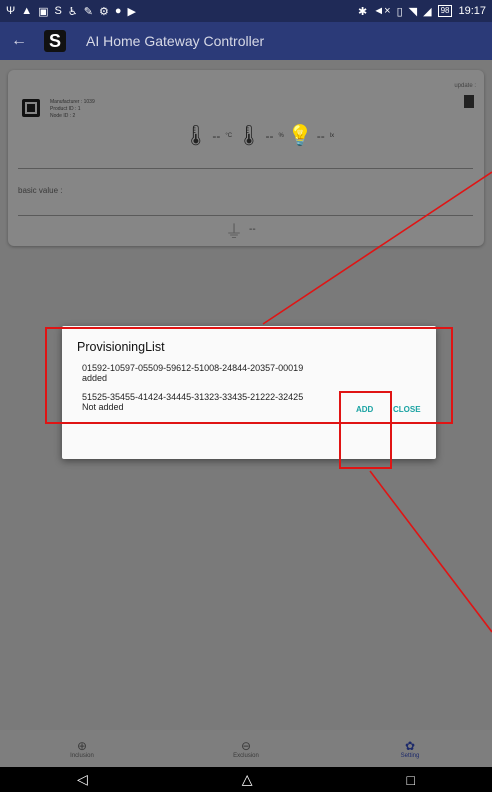 The width and height of the screenshot is (492, 792). Describe the element at coordinates (82, 745) in the screenshot. I see `plus-circle-icon: ⊕` at that location.